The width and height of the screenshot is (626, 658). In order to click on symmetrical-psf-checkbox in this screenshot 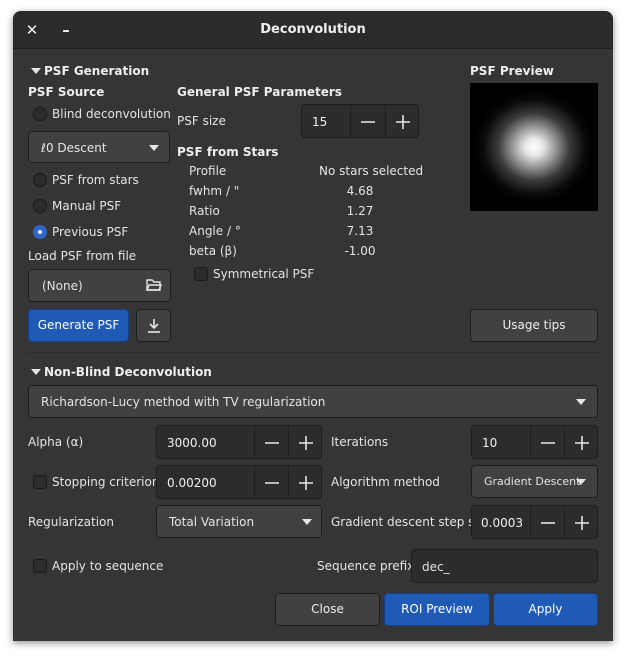, I will do `click(201, 274)`.